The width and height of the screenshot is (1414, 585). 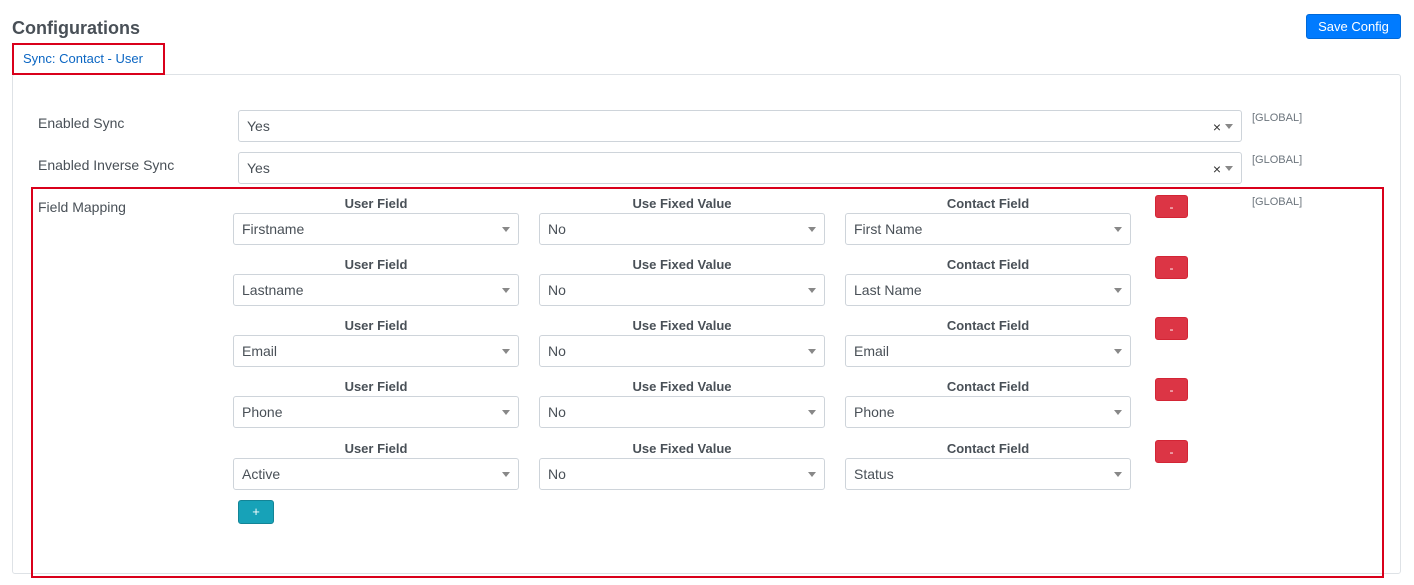 I want to click on enabled-sync-label: Enabled Sync, so click(x=81, y=123).